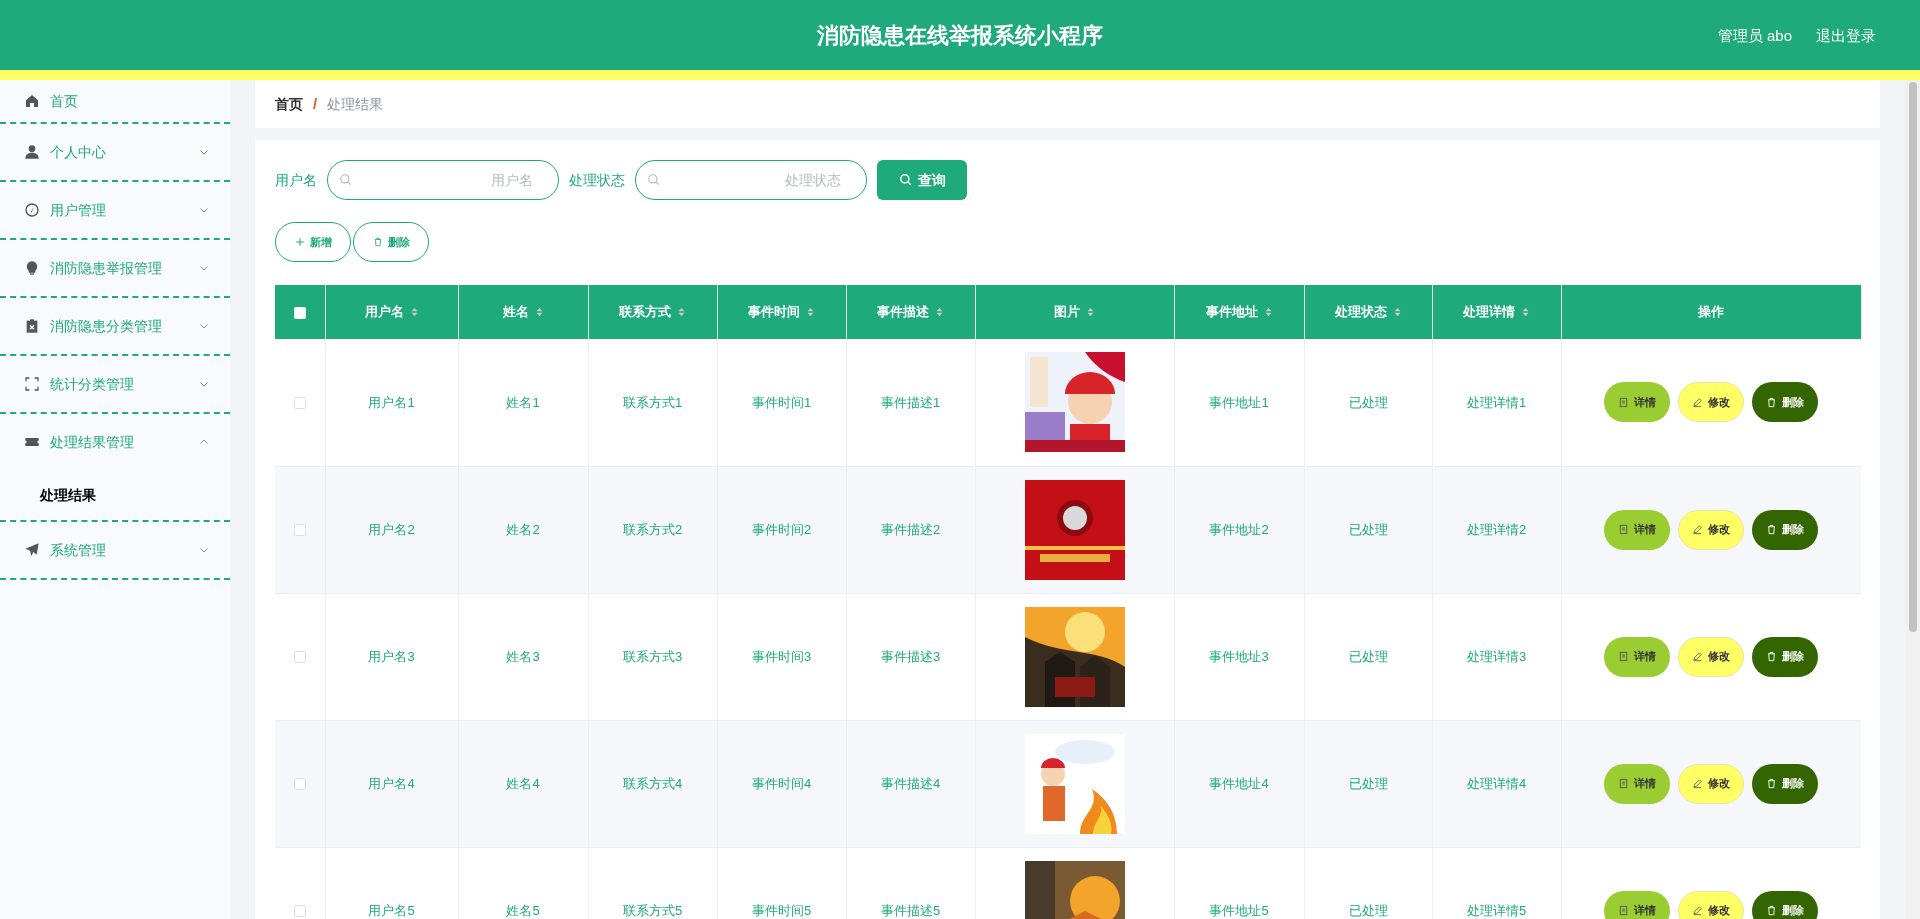  What do you see at coordinates (960, 35) in the screenshot?
I see `app-title: 消防隐患在线举报系统小程序` at bounding box center [960, 35].